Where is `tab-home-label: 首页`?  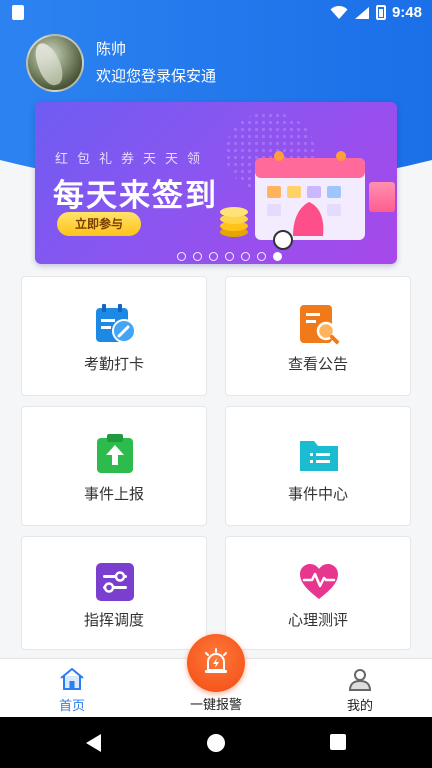 tab-home-label: 首页 is located at coordinates (71, 706).